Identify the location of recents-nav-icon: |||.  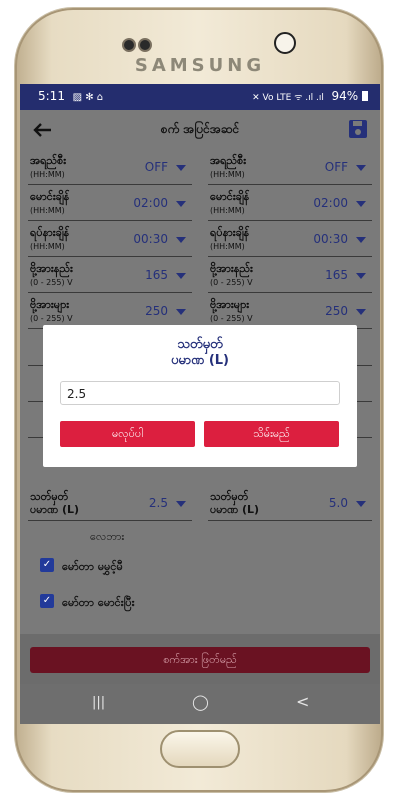
(98, 702).